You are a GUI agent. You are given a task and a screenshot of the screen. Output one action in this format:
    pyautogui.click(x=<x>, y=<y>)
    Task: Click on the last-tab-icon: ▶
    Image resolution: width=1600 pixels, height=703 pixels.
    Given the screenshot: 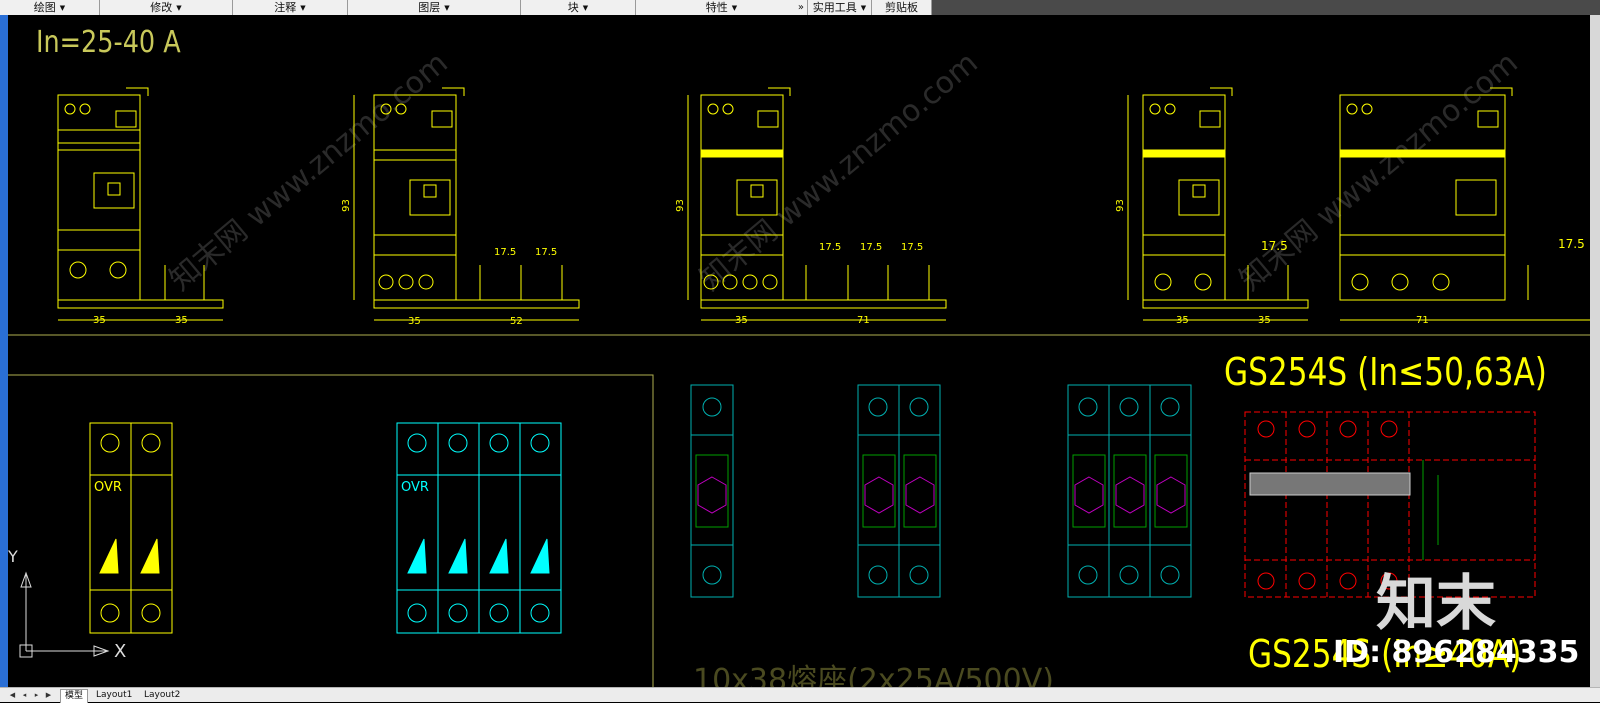 What is the action you would take?
    pyautogui.click(x=48, y=695)
    